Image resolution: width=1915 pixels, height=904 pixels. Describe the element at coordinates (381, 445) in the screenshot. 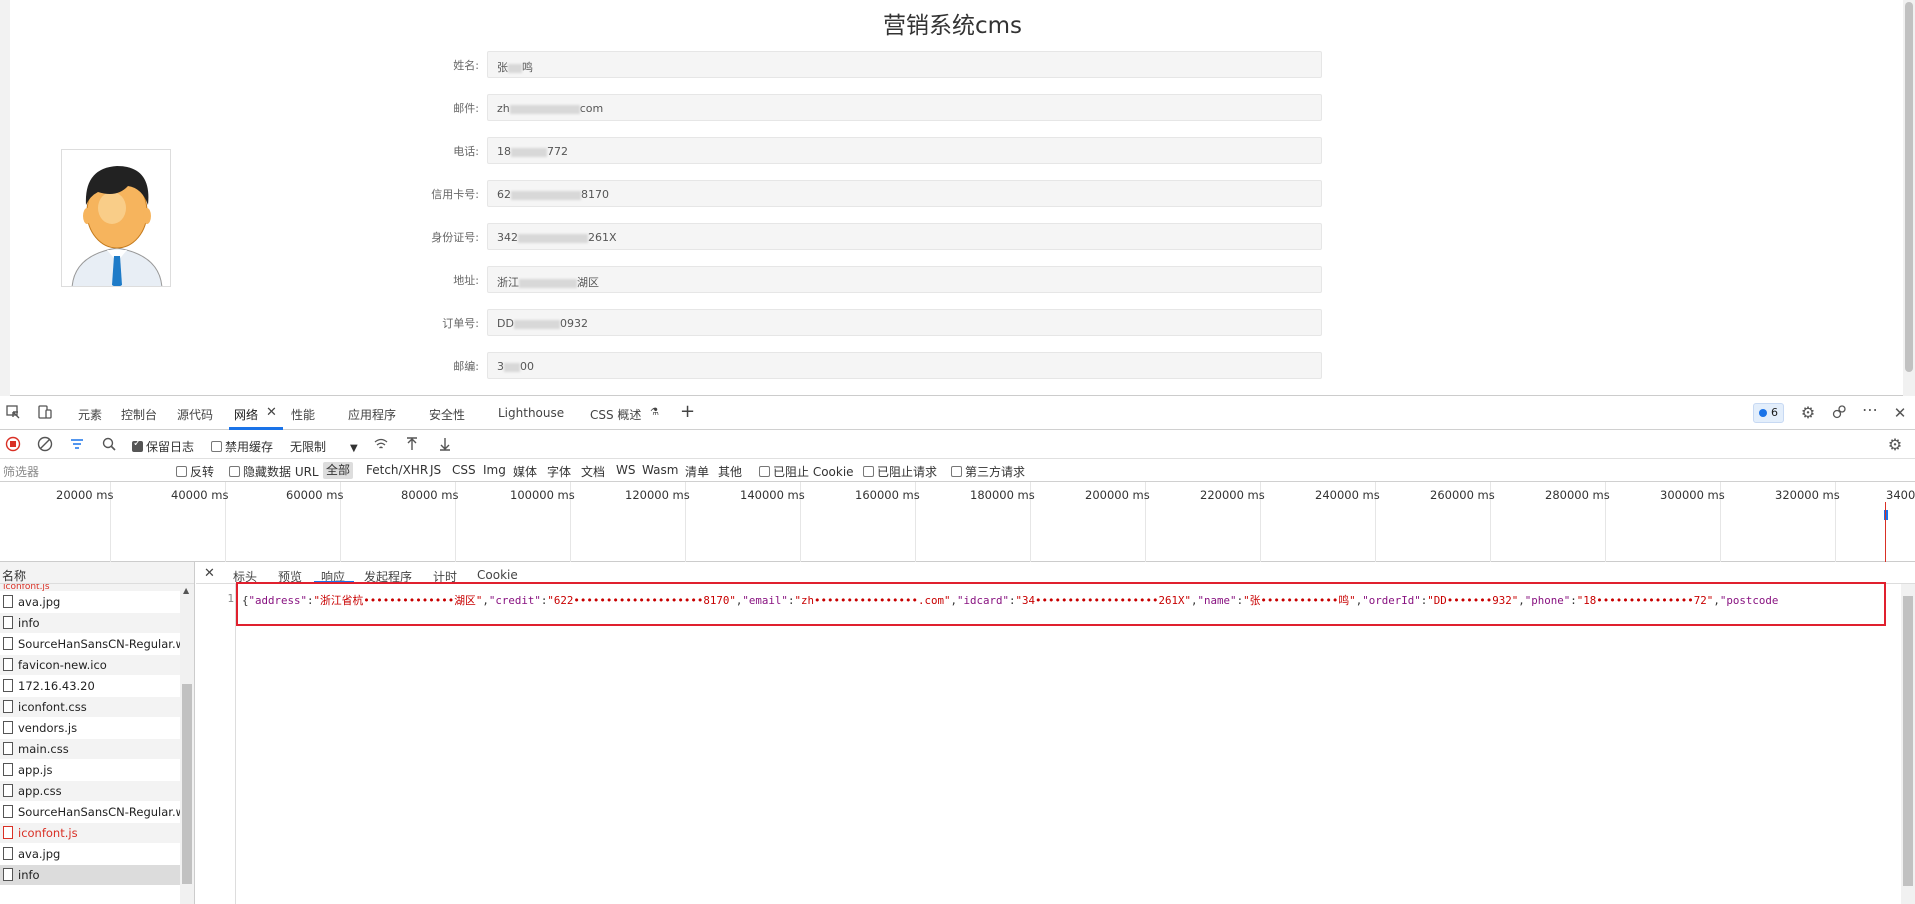

I see `network-conditions-icon` at that location.